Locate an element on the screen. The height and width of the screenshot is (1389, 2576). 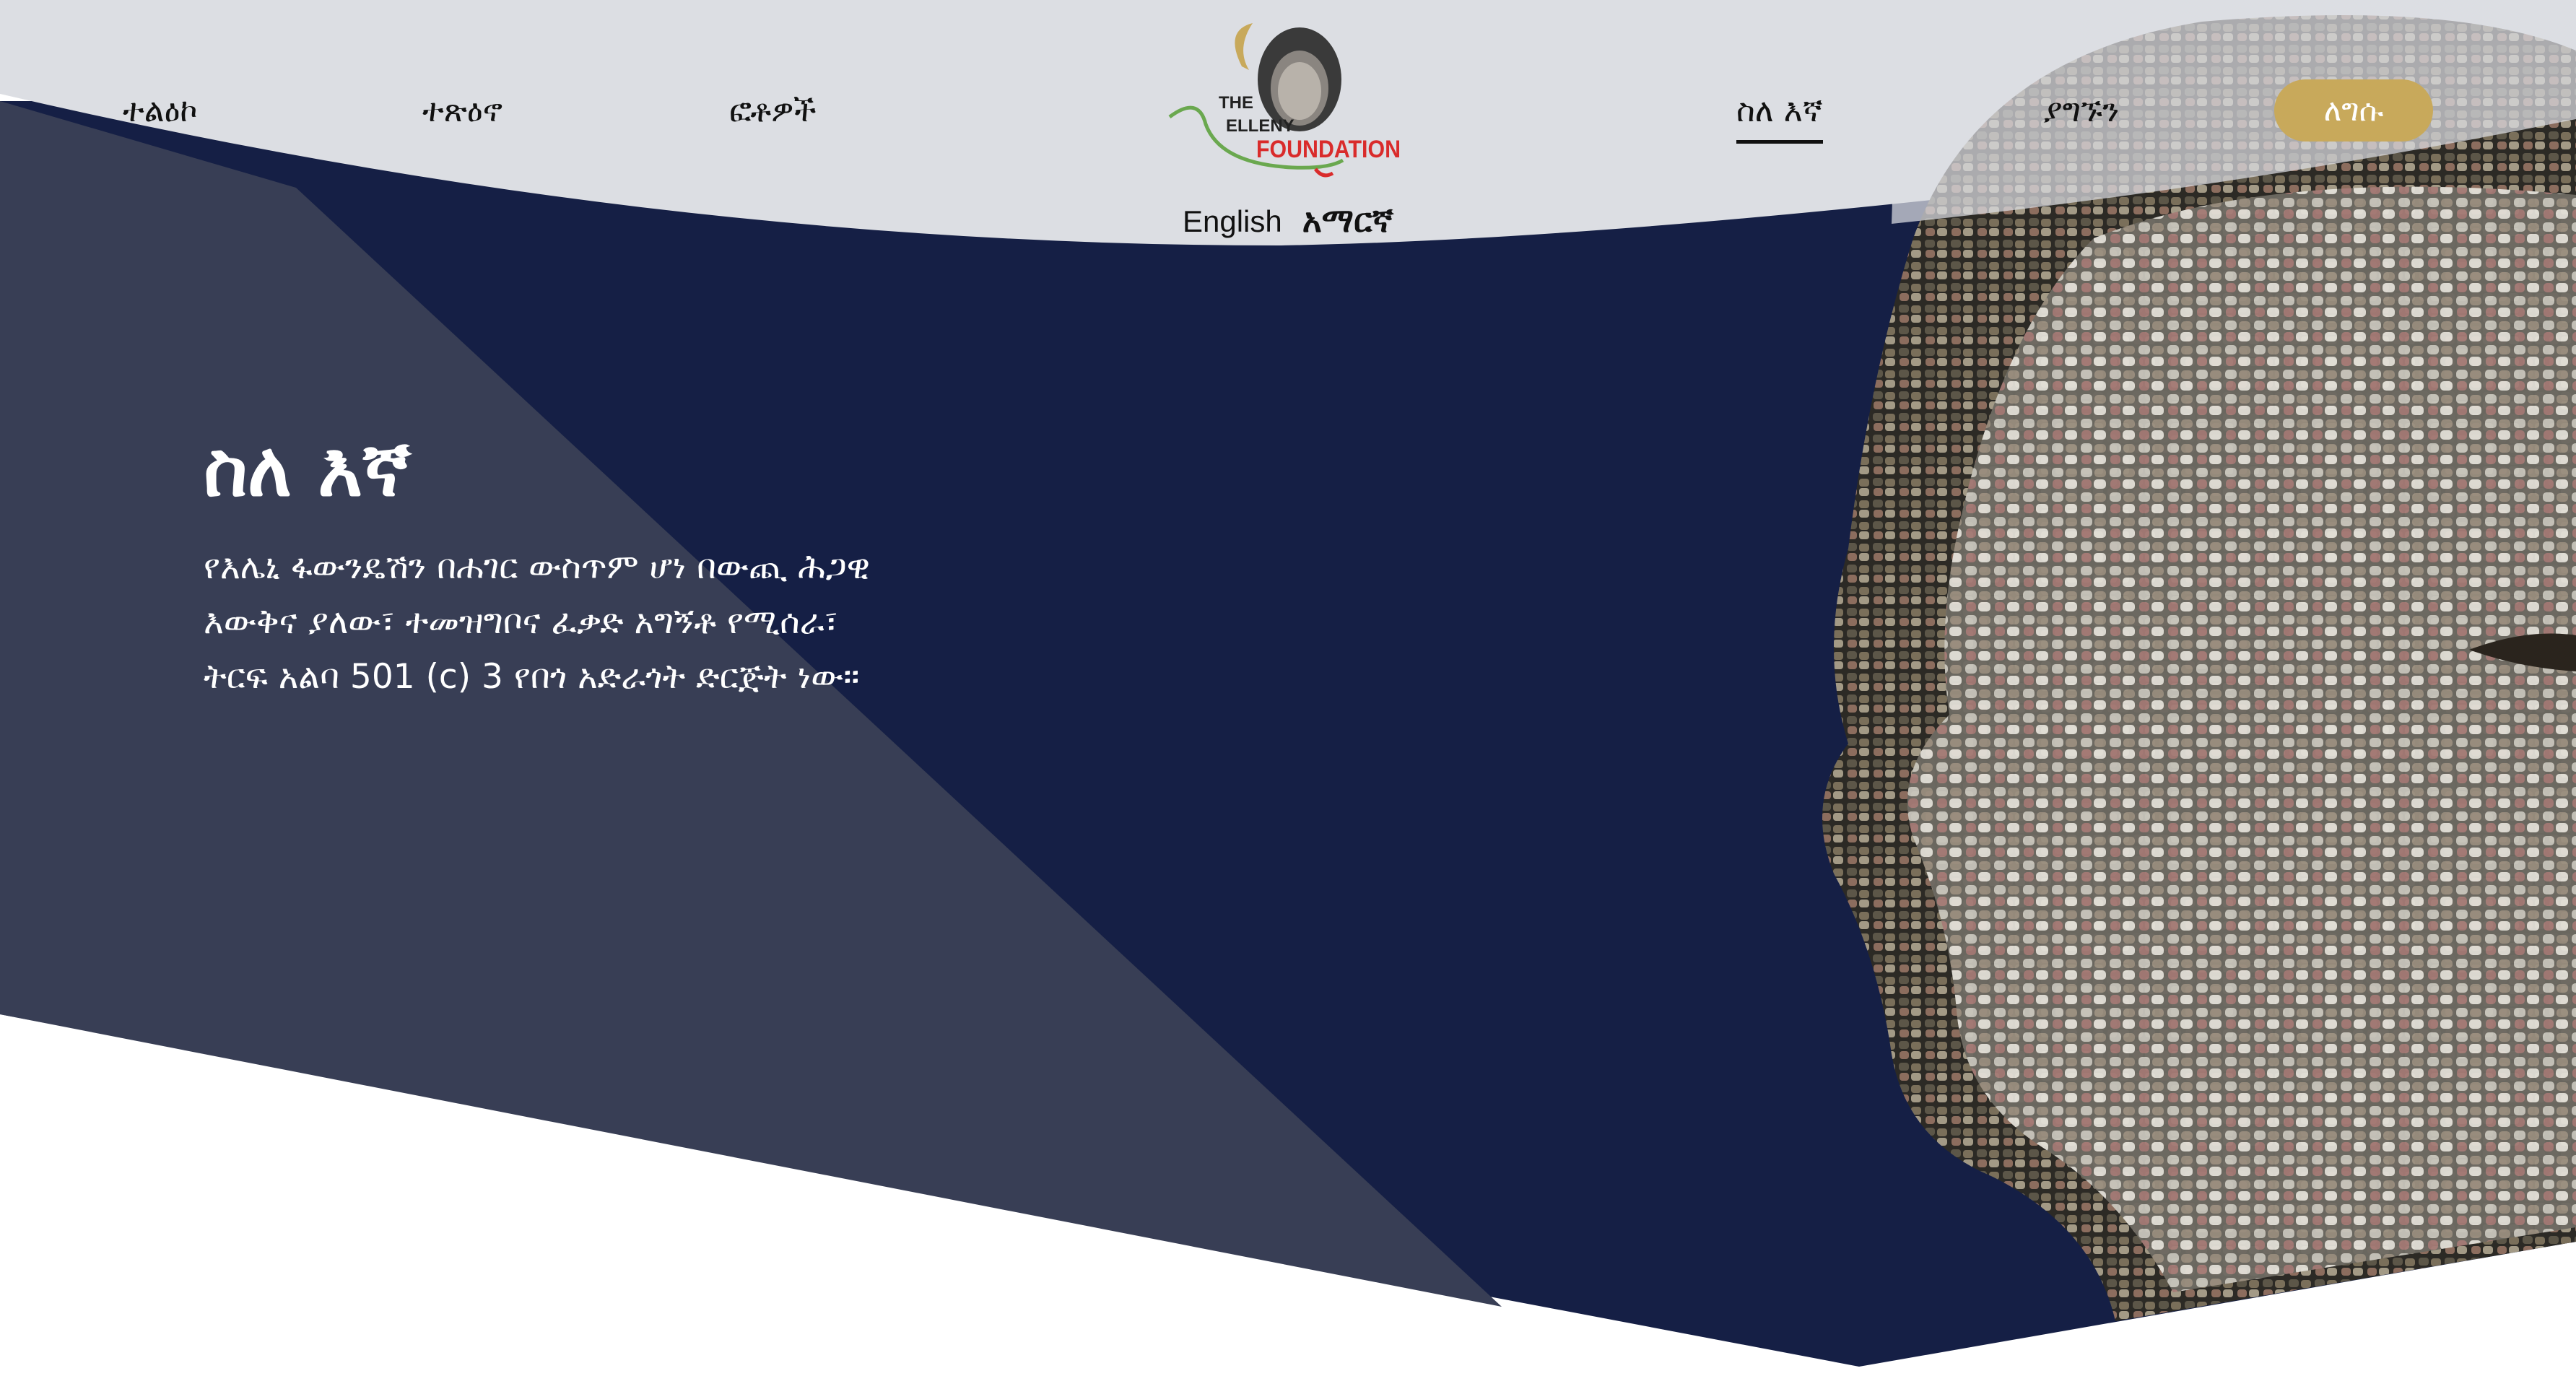
logo-red-accent is located at coordinates (1323, 172).